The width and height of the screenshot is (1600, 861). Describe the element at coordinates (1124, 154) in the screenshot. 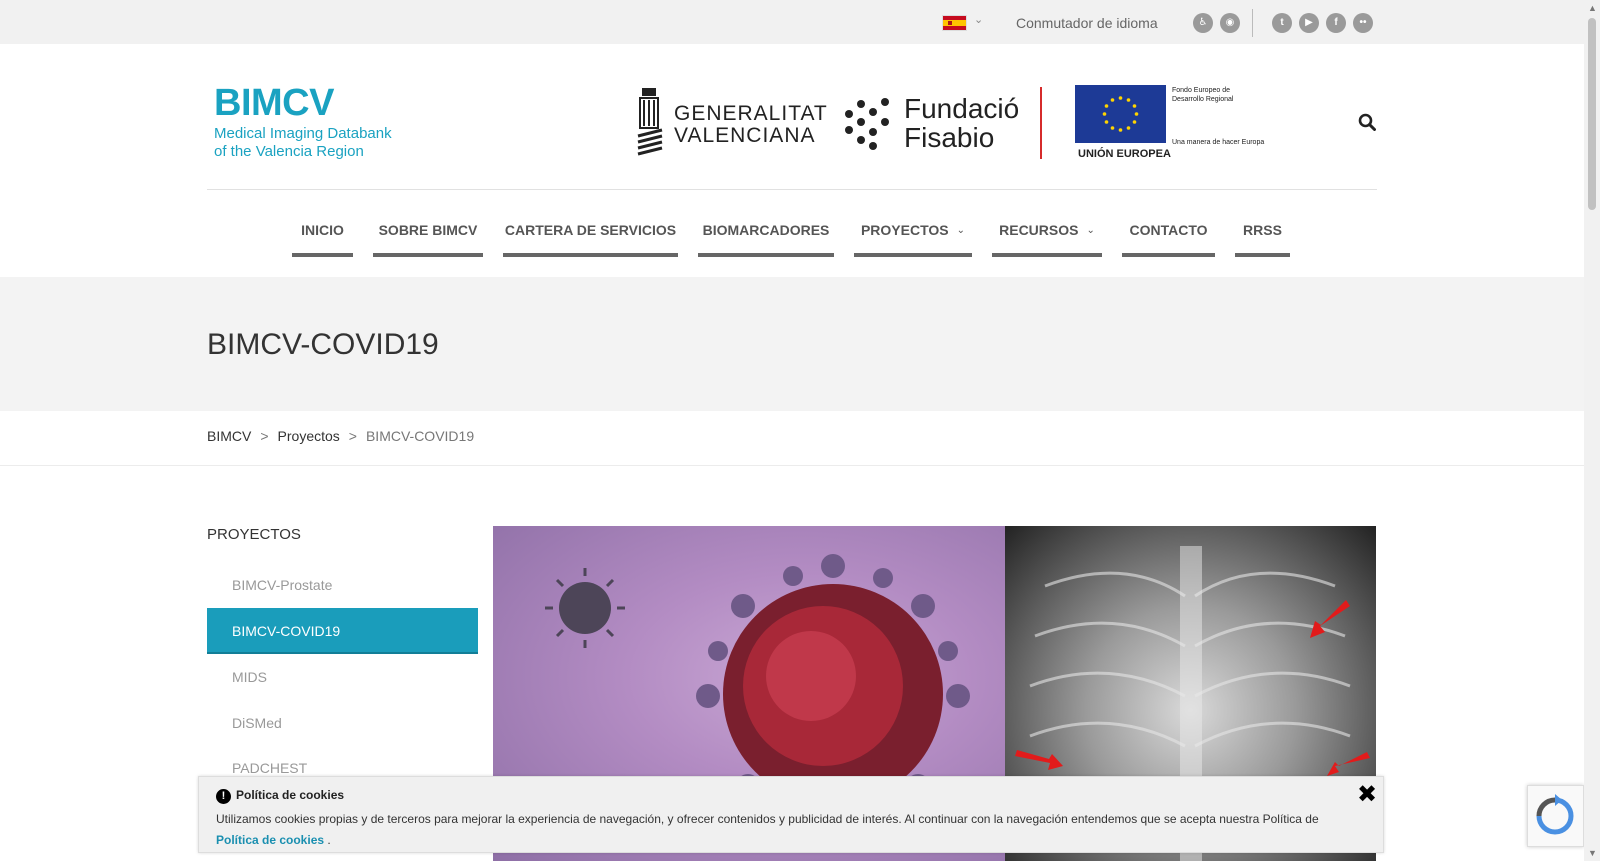

I see `eu-label: UNIÓN EUROPEA` at that location.